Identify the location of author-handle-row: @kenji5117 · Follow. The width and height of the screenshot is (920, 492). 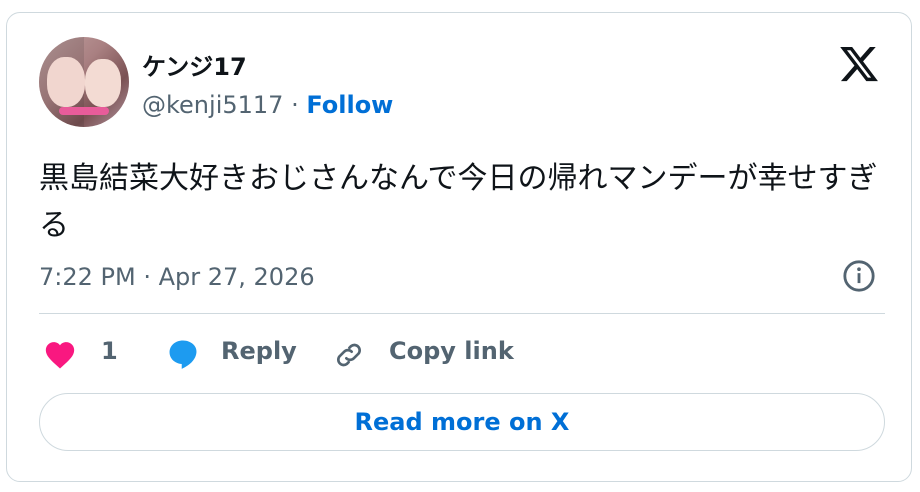
(267, 105).